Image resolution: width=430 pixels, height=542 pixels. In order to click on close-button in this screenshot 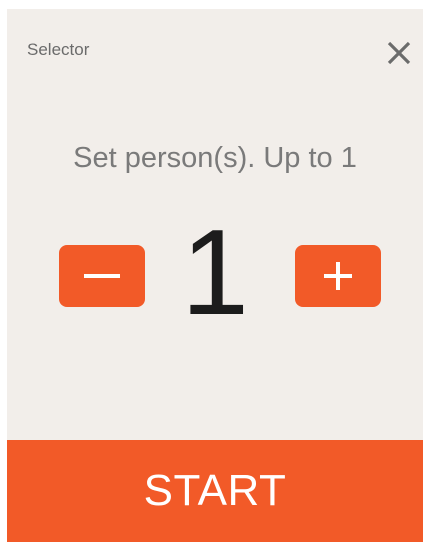, I will do `click(399, 53)`.